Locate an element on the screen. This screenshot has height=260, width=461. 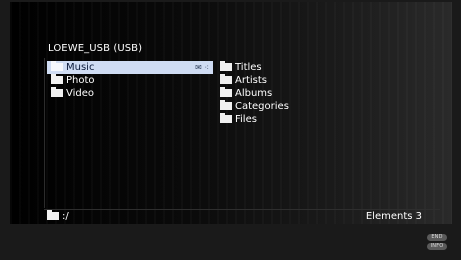
list-item-label: Titles is located at coordinates (248, 67).